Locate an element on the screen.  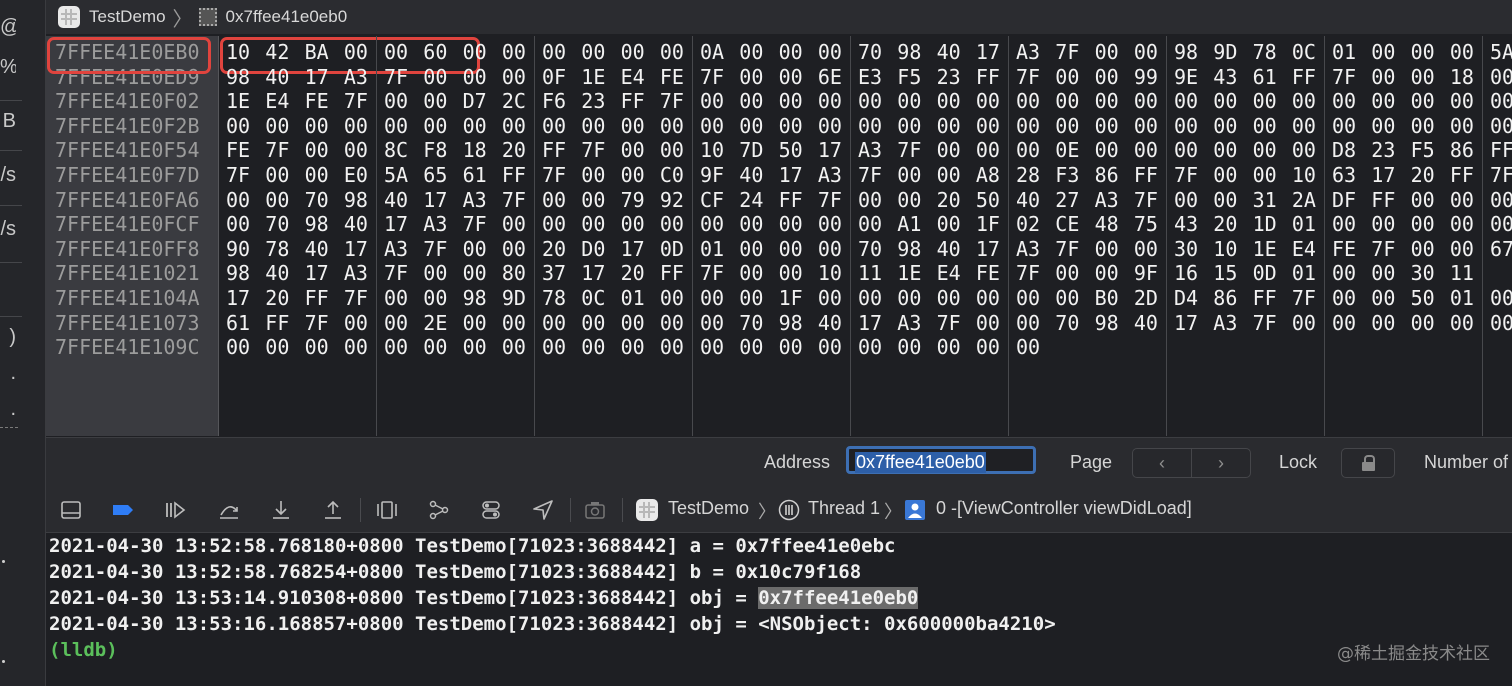
memory-byte: 02 is located at coordinates (1028, 224).